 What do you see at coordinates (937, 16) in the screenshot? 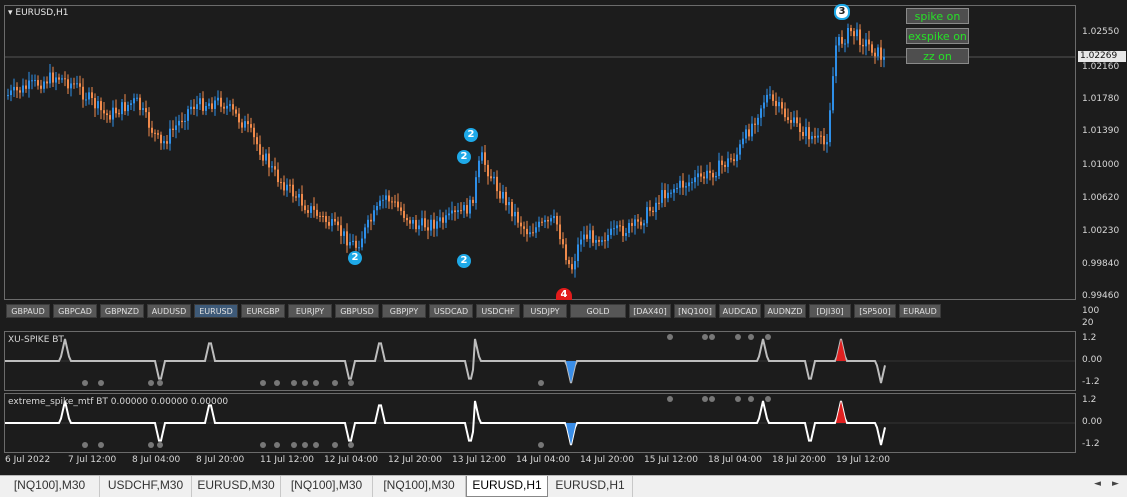
I see `spike-toggle-button: spike on` at bounding box center [937, 16].